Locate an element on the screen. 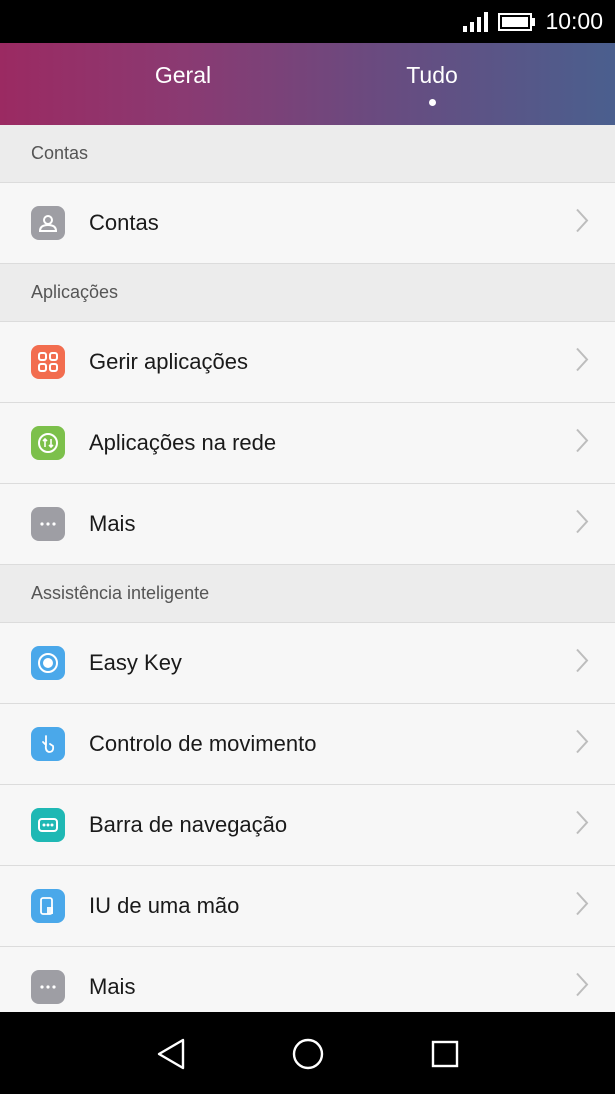 Image resolution: width=615 pixels, height=1094 pixels. recents-icon is located at coordinates (445, 1054).